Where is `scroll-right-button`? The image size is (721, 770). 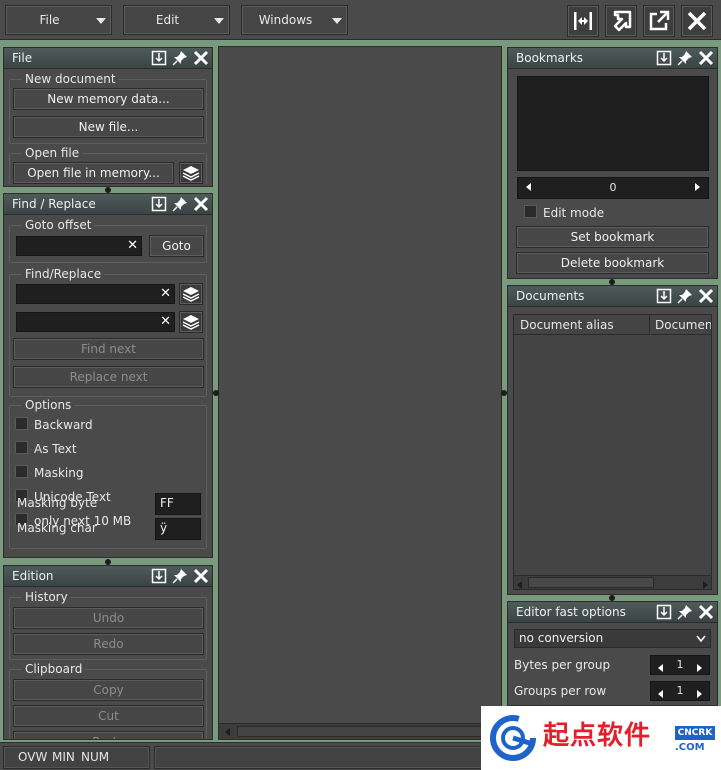
scroll-right-button is located at coordinates (705, 583).